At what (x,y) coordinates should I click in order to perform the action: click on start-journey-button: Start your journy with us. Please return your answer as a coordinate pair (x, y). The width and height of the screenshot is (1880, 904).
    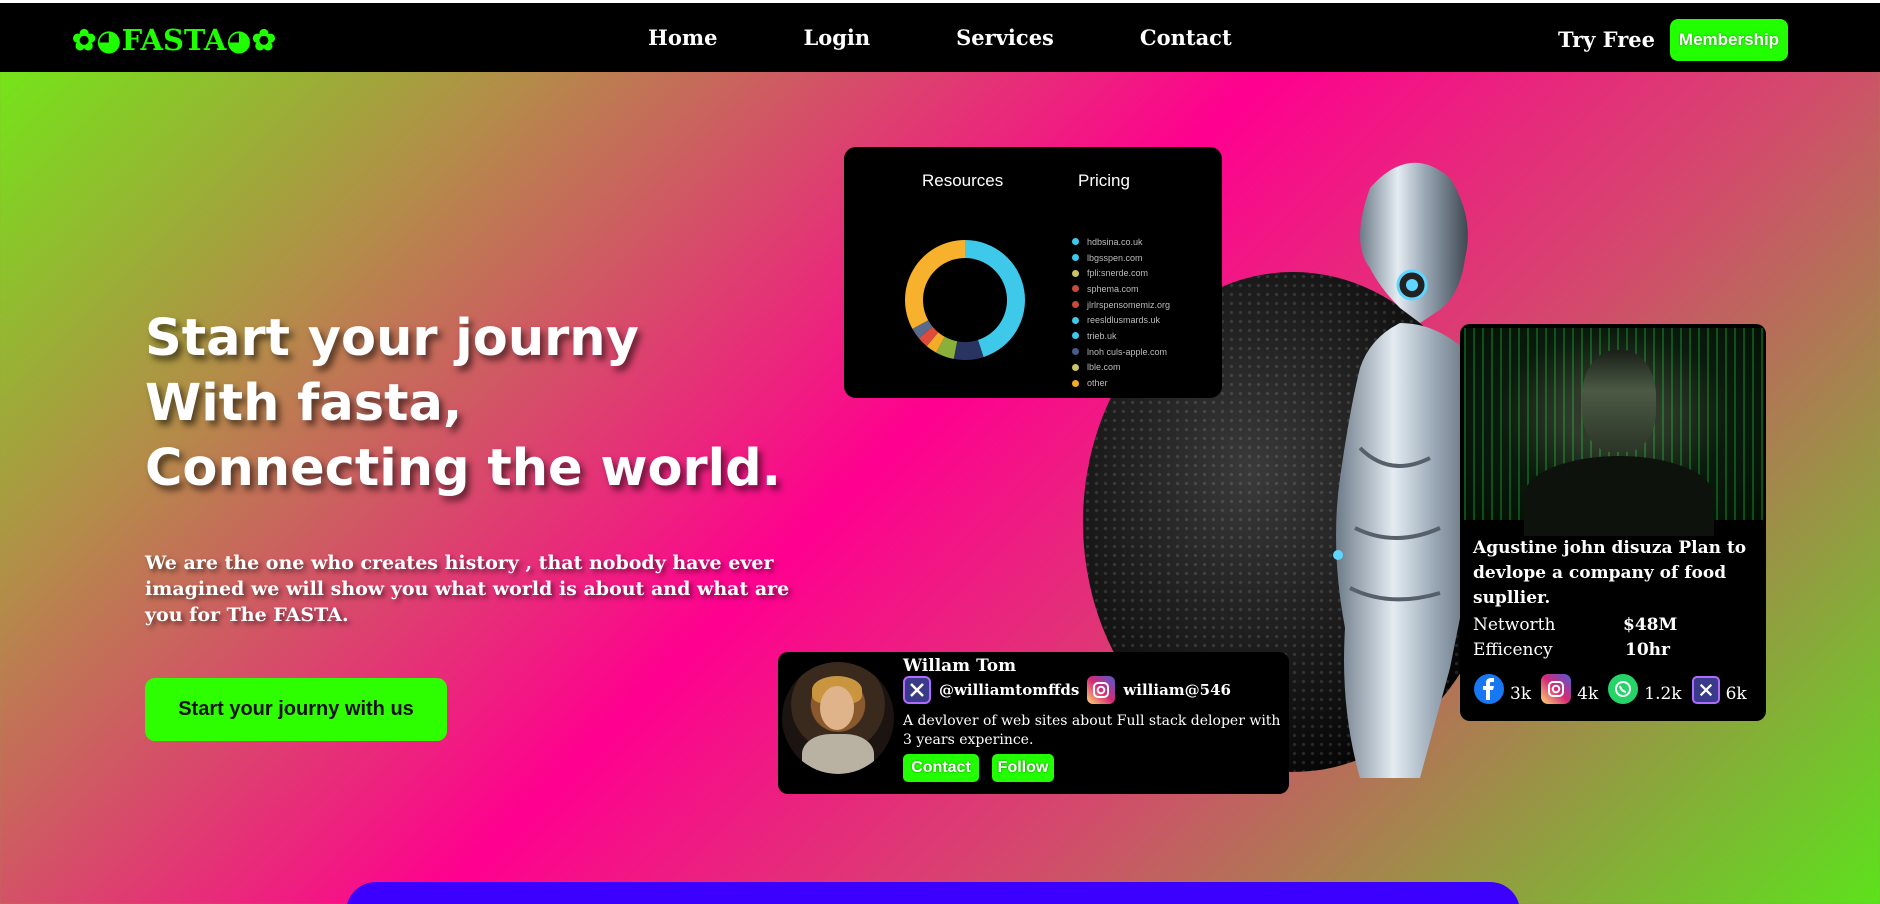
    Looking at the image, I should click on (296, 709).